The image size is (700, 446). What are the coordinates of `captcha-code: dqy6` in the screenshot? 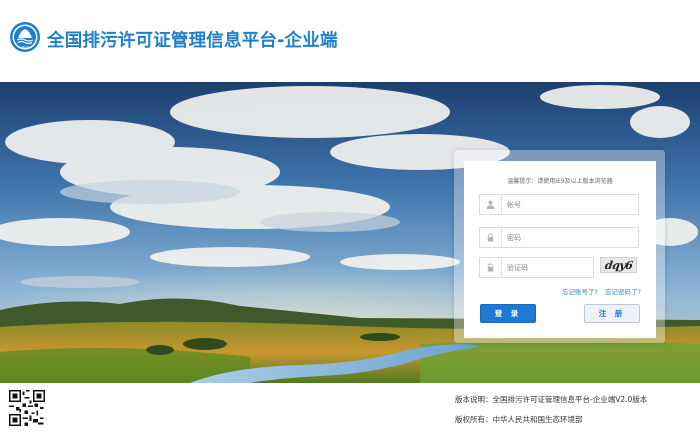 It's located at (618, 265).